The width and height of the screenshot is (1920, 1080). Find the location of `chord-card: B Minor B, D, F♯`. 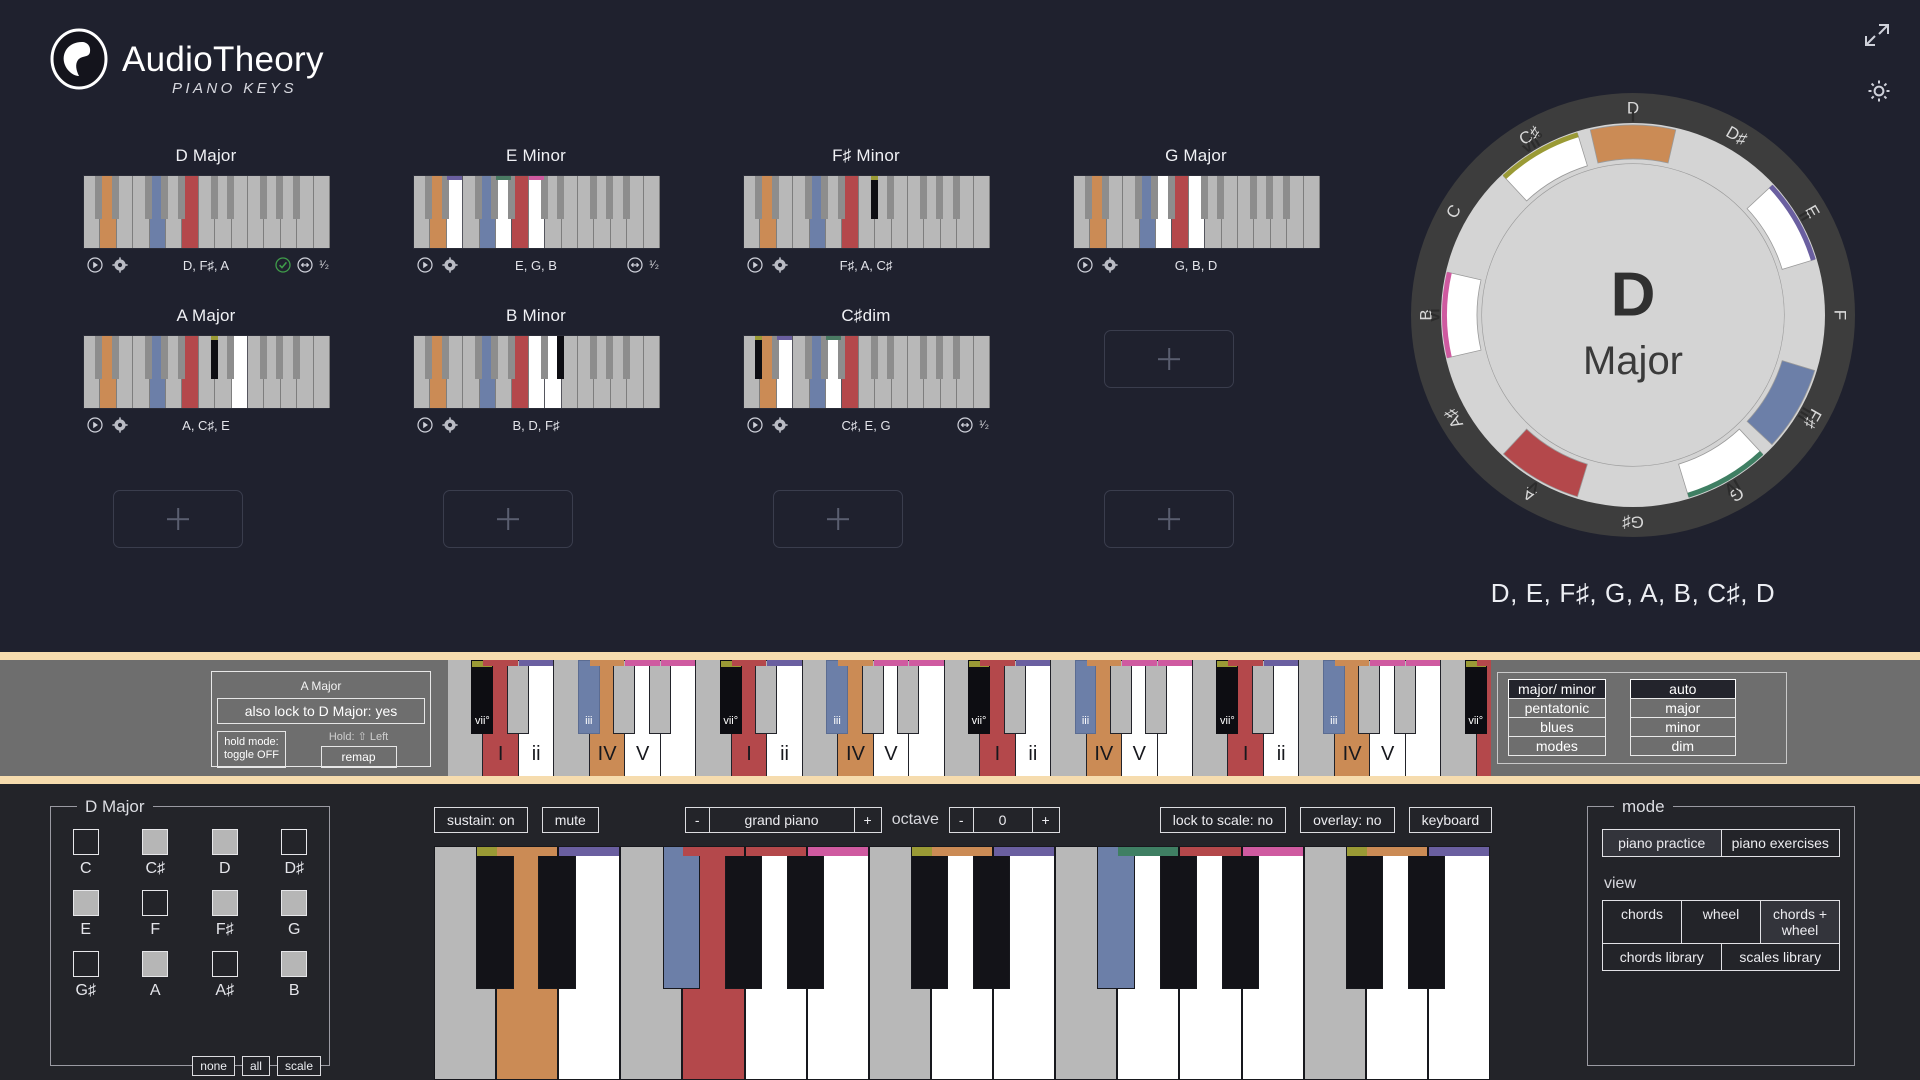

chord-card: B Minor B, D, F♯ is located at coordinates (536, 371).